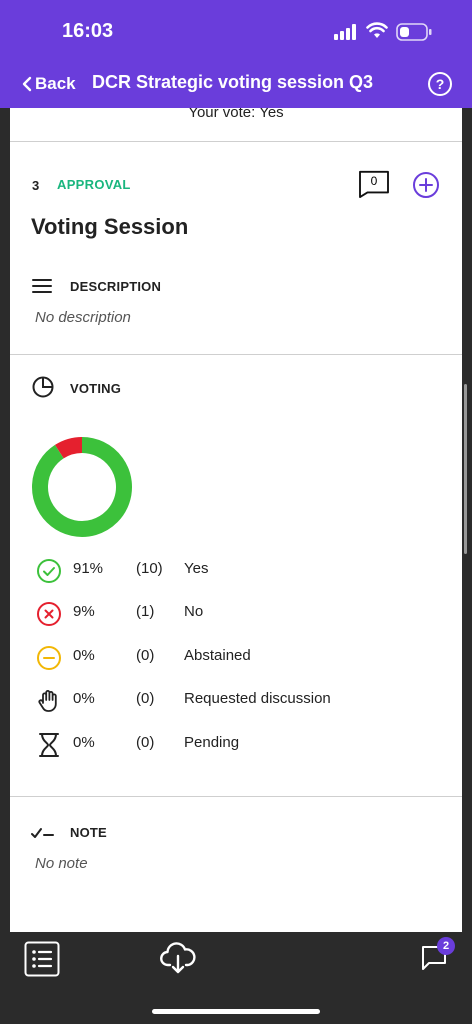  Describe the element at coordinates (96, 388) in the screenshot. I see `voting-heading: VOTING` at that location.